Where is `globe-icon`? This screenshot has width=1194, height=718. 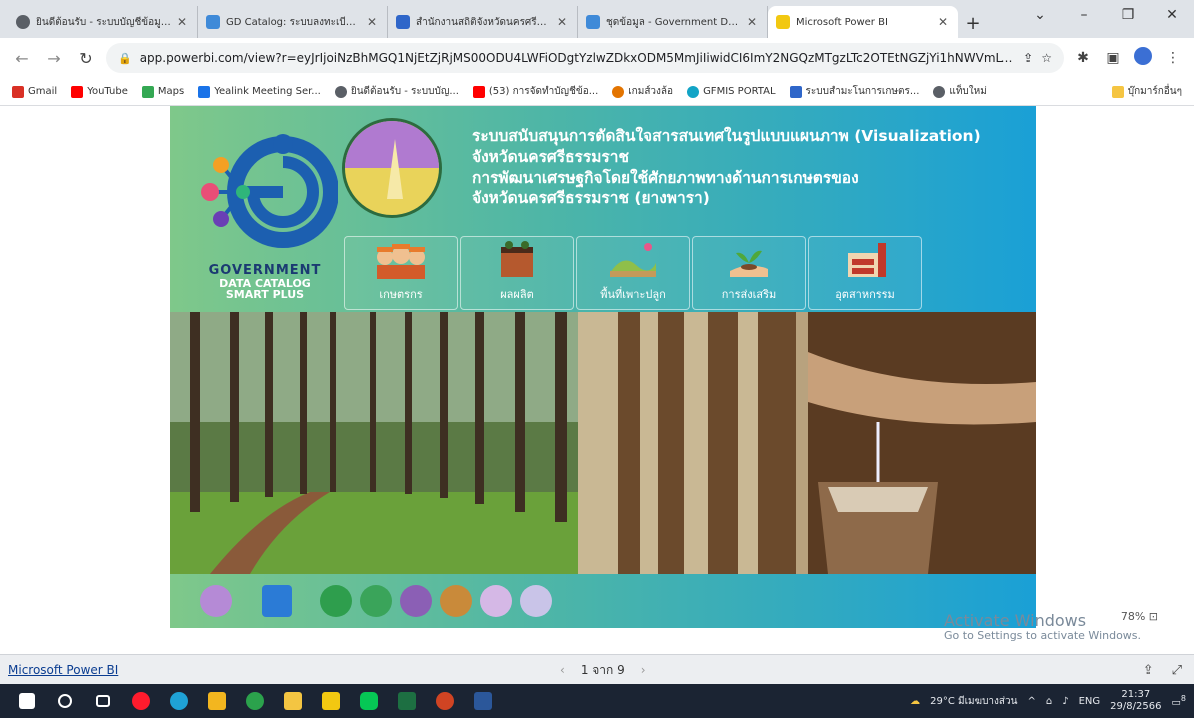 globe-icon is located at coordinates (939, 91).